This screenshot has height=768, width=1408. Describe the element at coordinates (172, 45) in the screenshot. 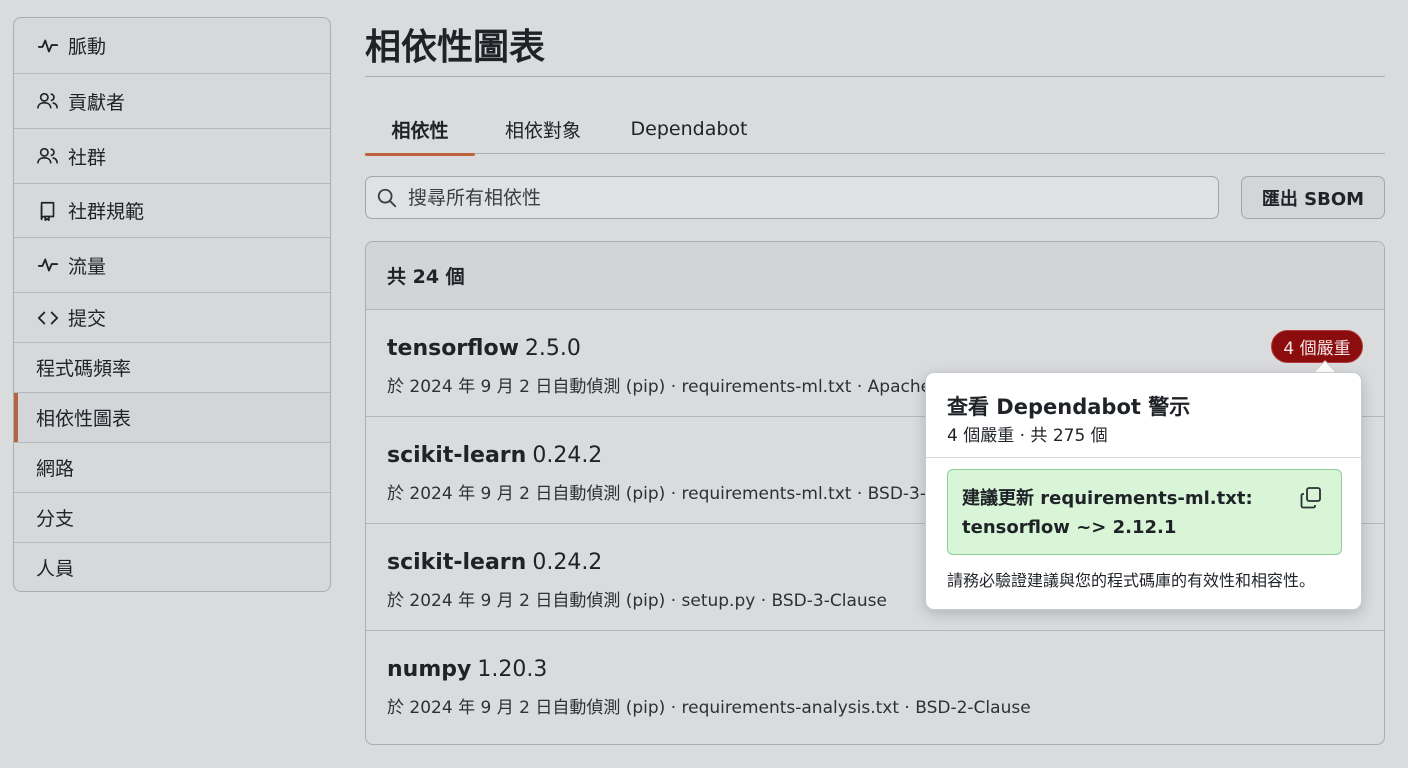

I see `sidebar-item-pulse: 脈動` at that location.